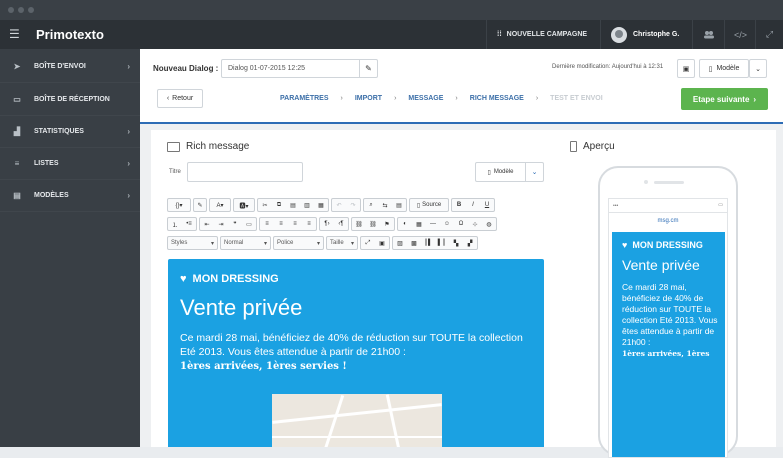  What do you see at coordinates (279, 205) in the screenshot?
I see `copy-icon: ⧉` at bounding box center [279, 205].